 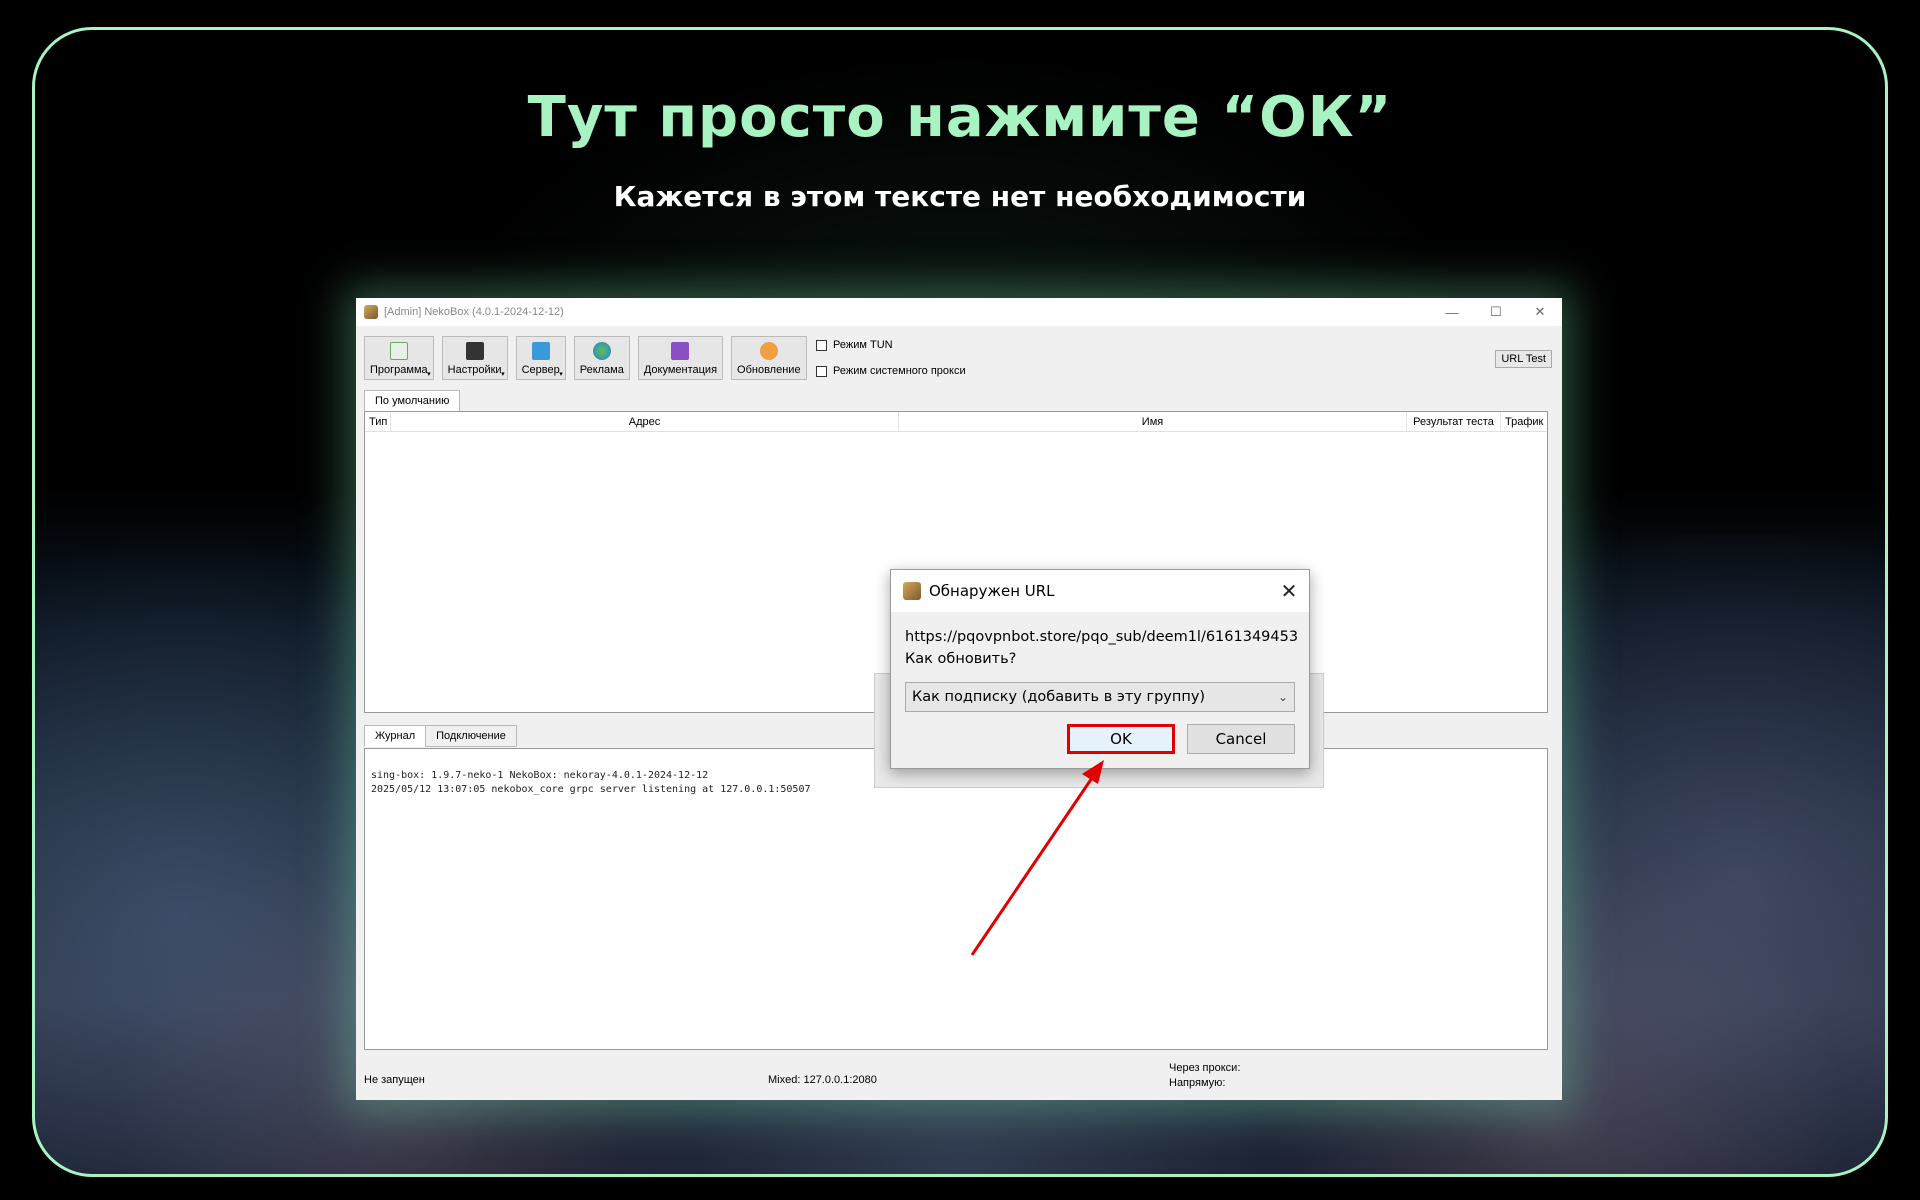 I want to click on server-button: Сервер ▾, so click(x=540, y=358).